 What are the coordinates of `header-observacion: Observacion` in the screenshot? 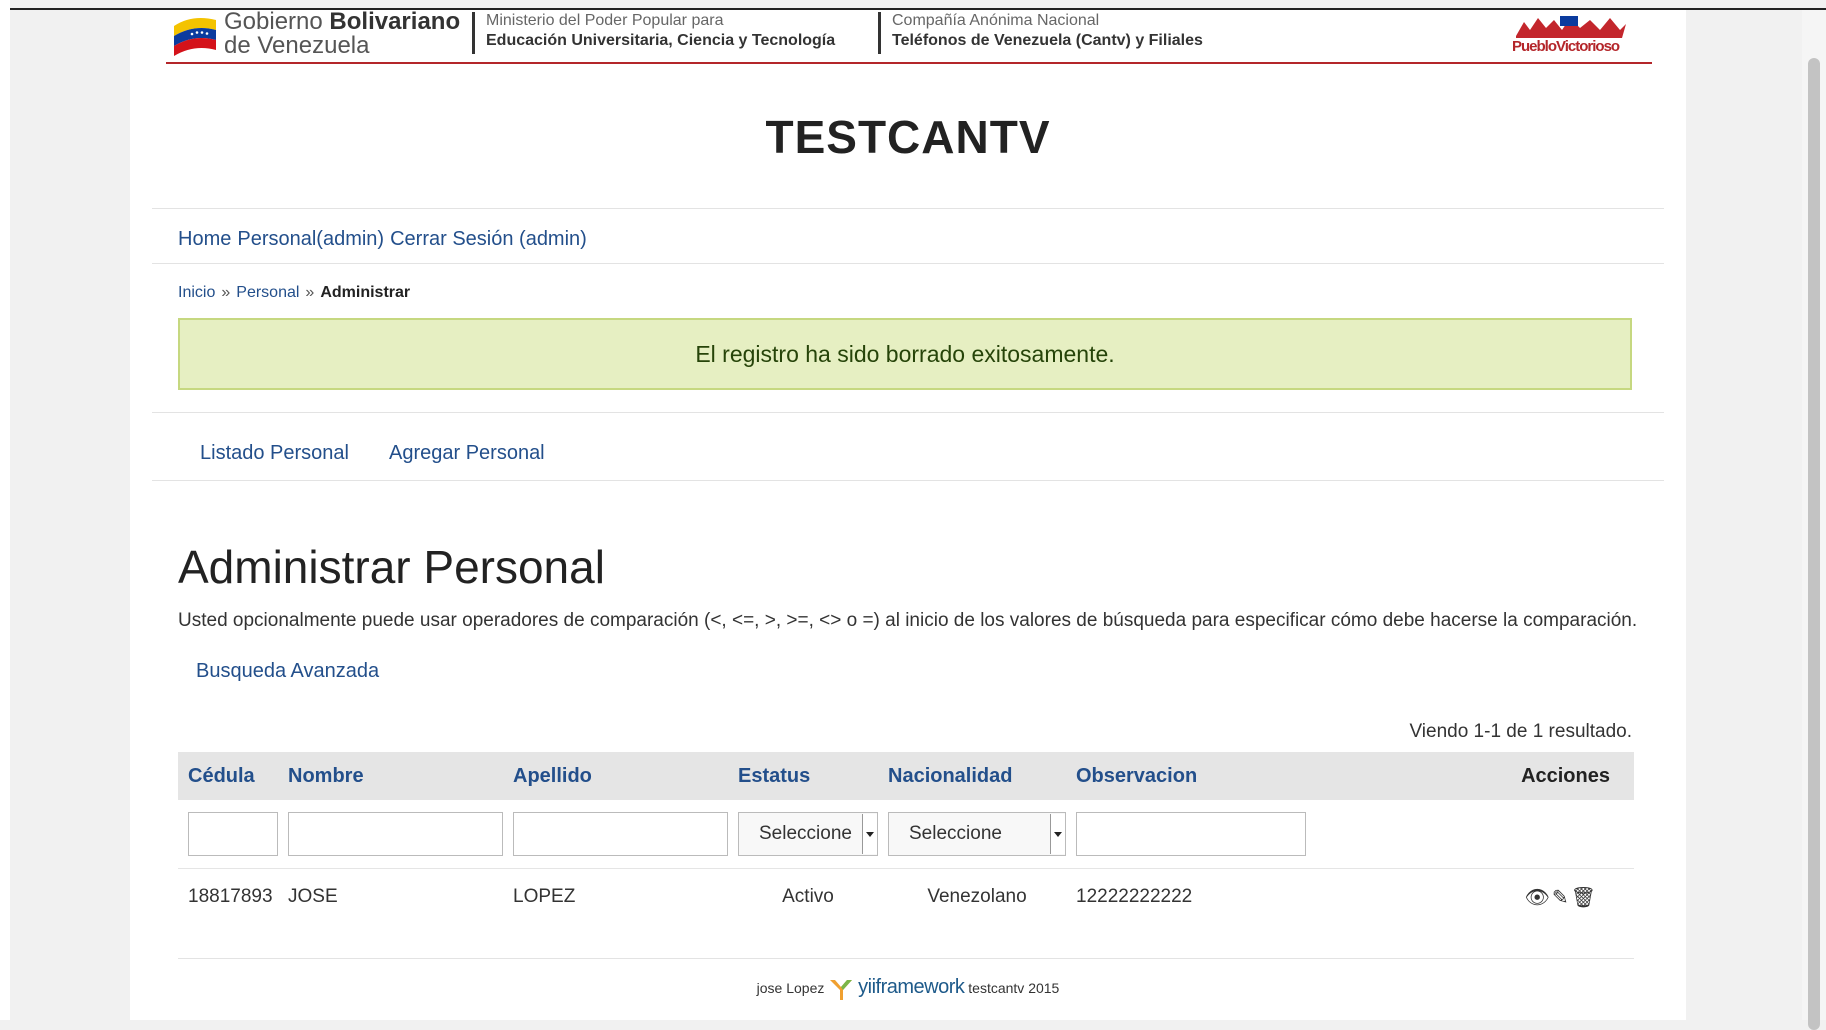 It's located at (1196, 776).